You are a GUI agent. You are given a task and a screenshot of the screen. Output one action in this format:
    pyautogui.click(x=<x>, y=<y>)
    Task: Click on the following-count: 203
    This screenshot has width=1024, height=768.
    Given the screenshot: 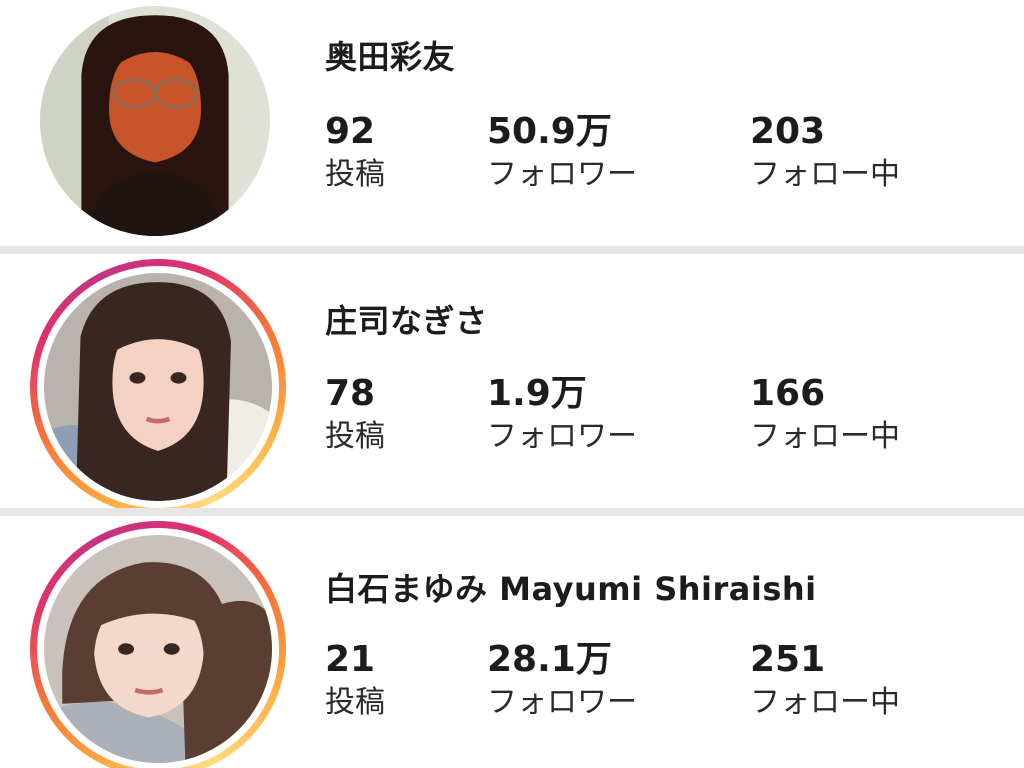 What is the action you would take?
    pyautogui.click(x=788, y=131)
    